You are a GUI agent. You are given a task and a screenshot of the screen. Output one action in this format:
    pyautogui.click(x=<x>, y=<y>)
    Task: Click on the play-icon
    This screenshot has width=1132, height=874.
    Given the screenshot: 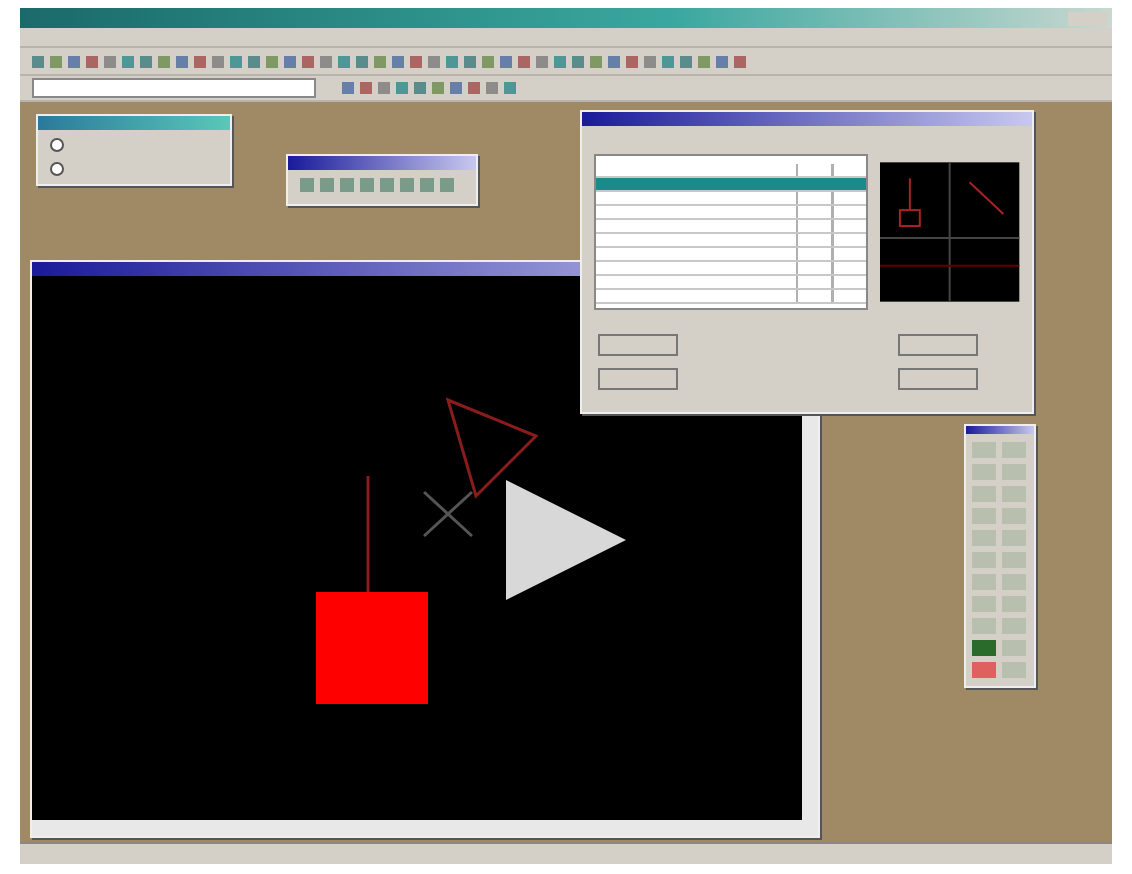 What is the action you would take?
    pyautogui.click(x=566, y=540)
    